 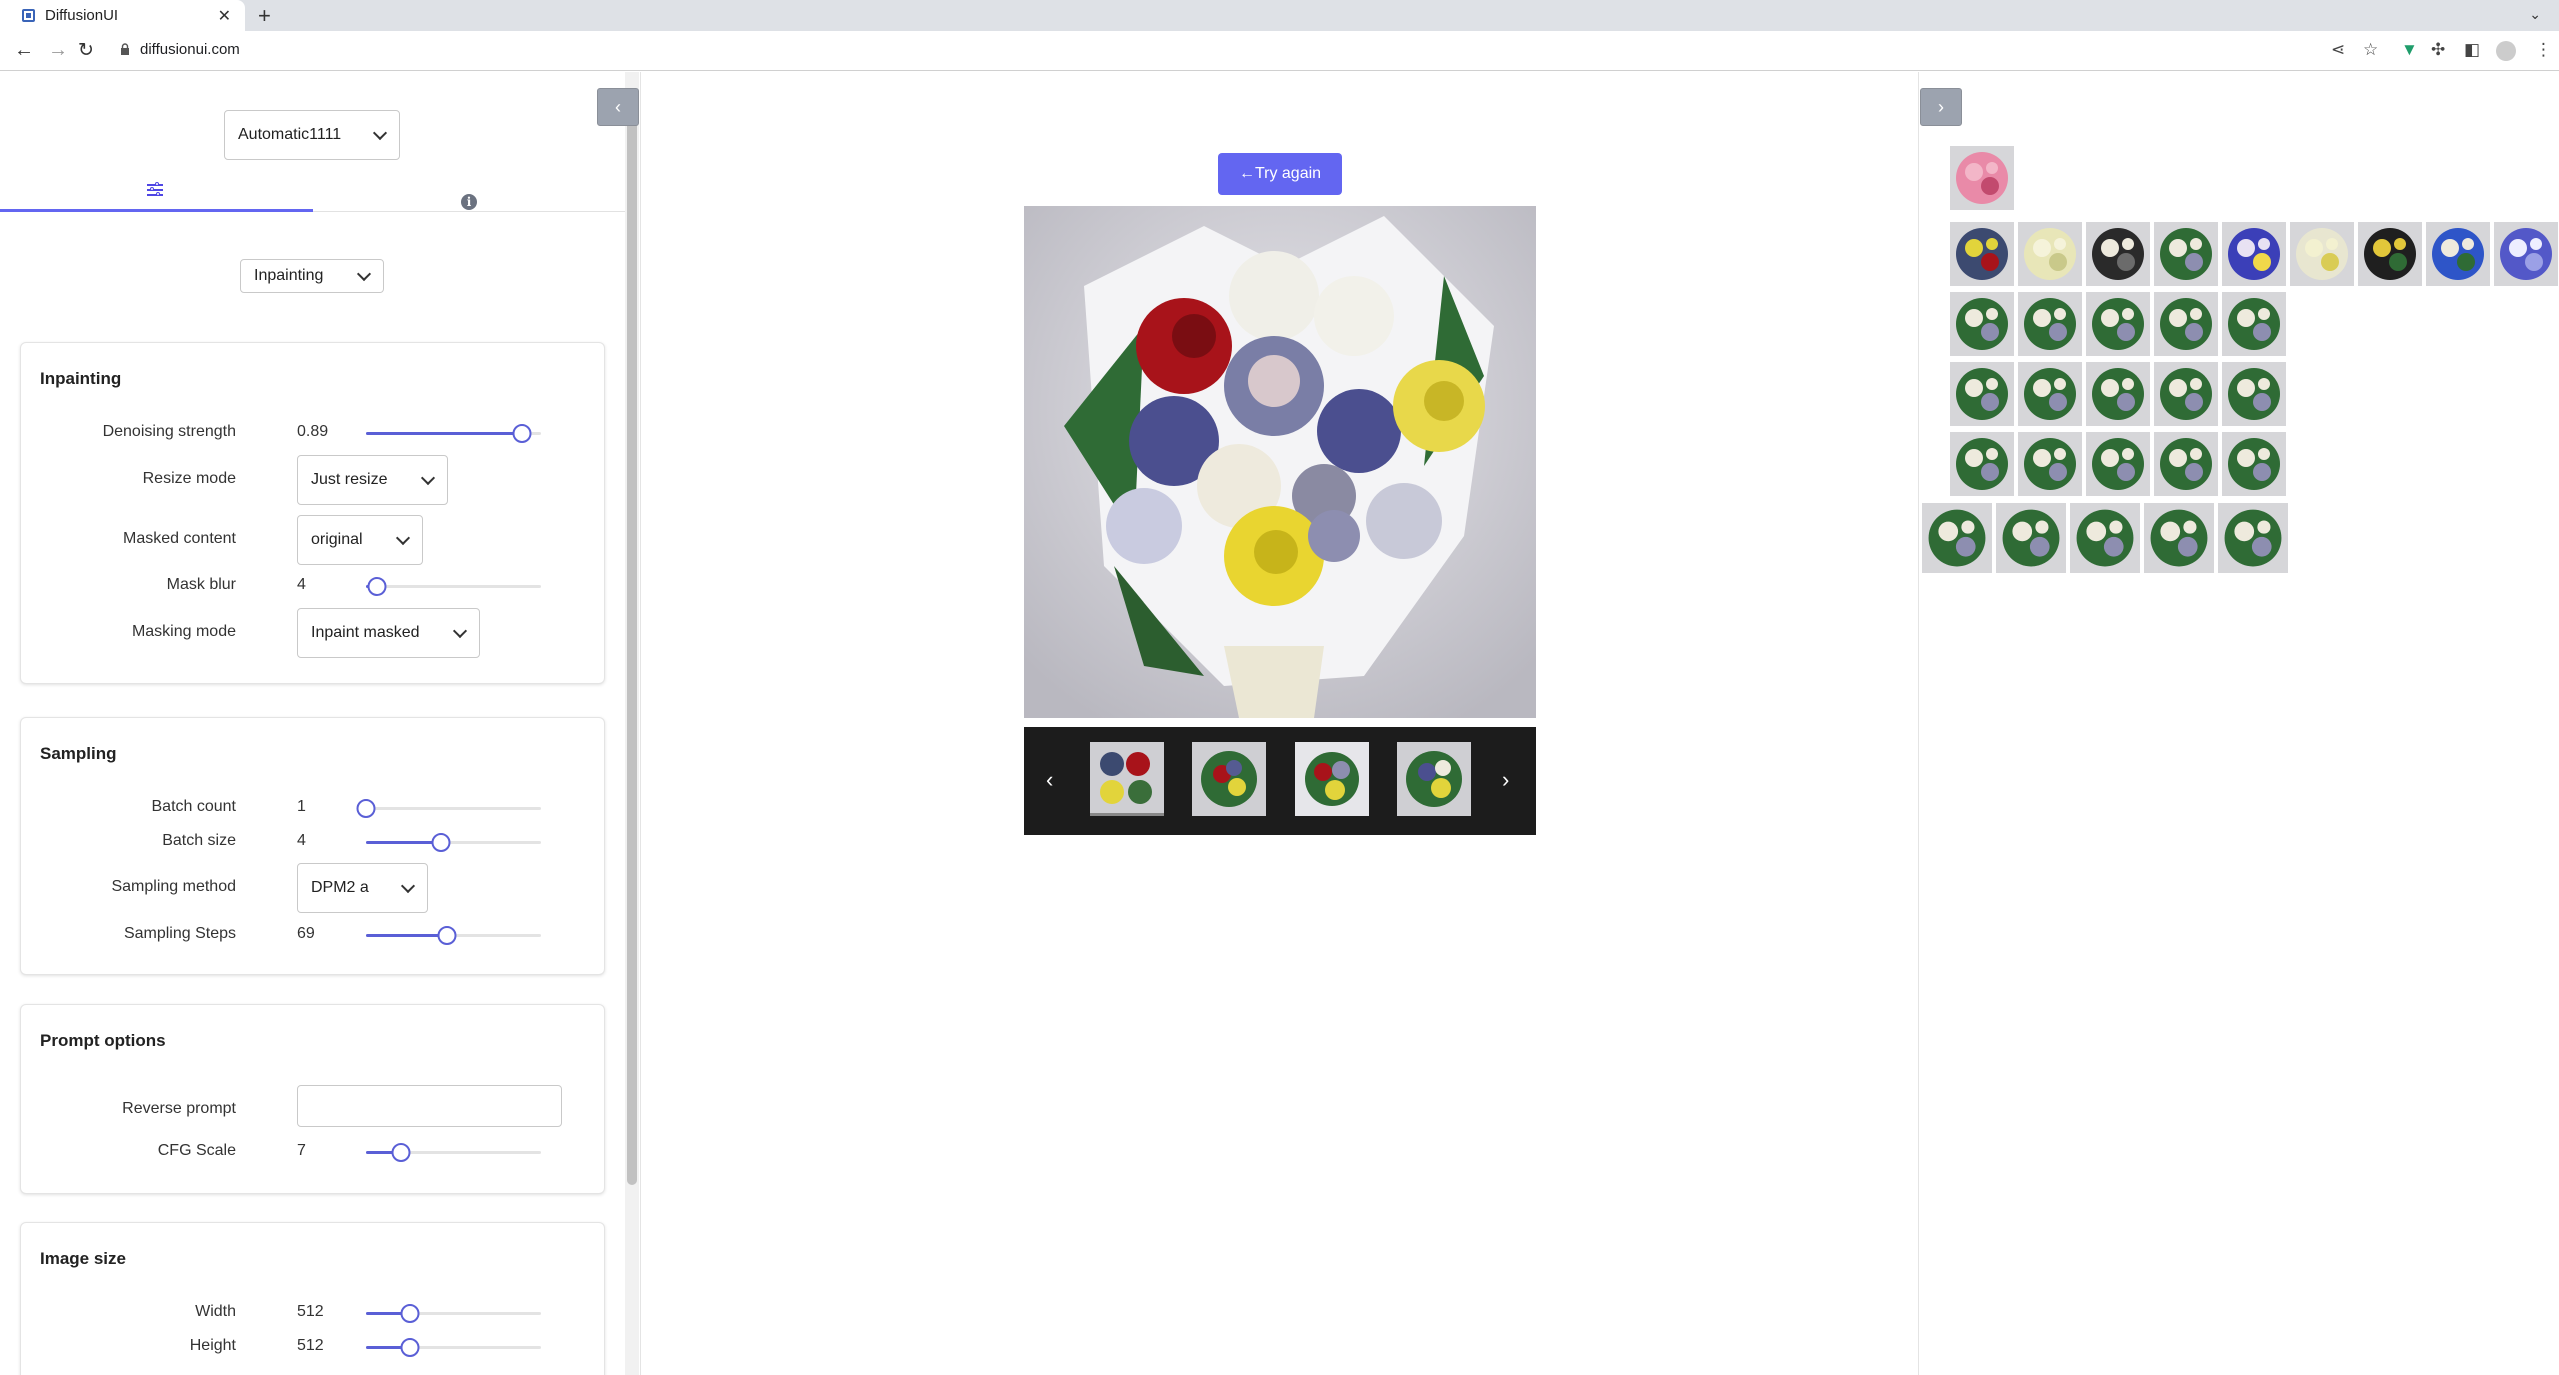 What do you see at coordinates (2535, 14) in the screenshot?
I see `tab-search-chevron-icon: ⌄` at bounding box center [2535, 14].